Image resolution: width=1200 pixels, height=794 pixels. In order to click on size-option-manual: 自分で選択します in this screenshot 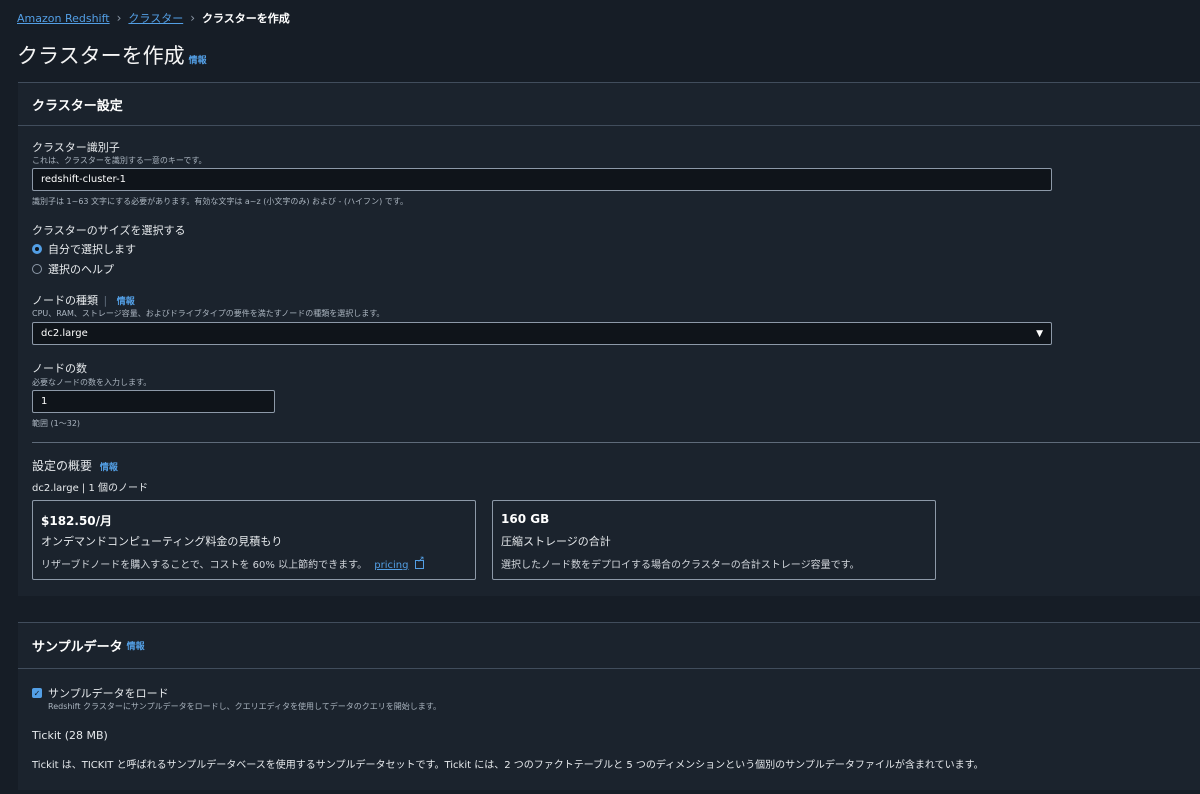, I will do `click(84, 249)`.